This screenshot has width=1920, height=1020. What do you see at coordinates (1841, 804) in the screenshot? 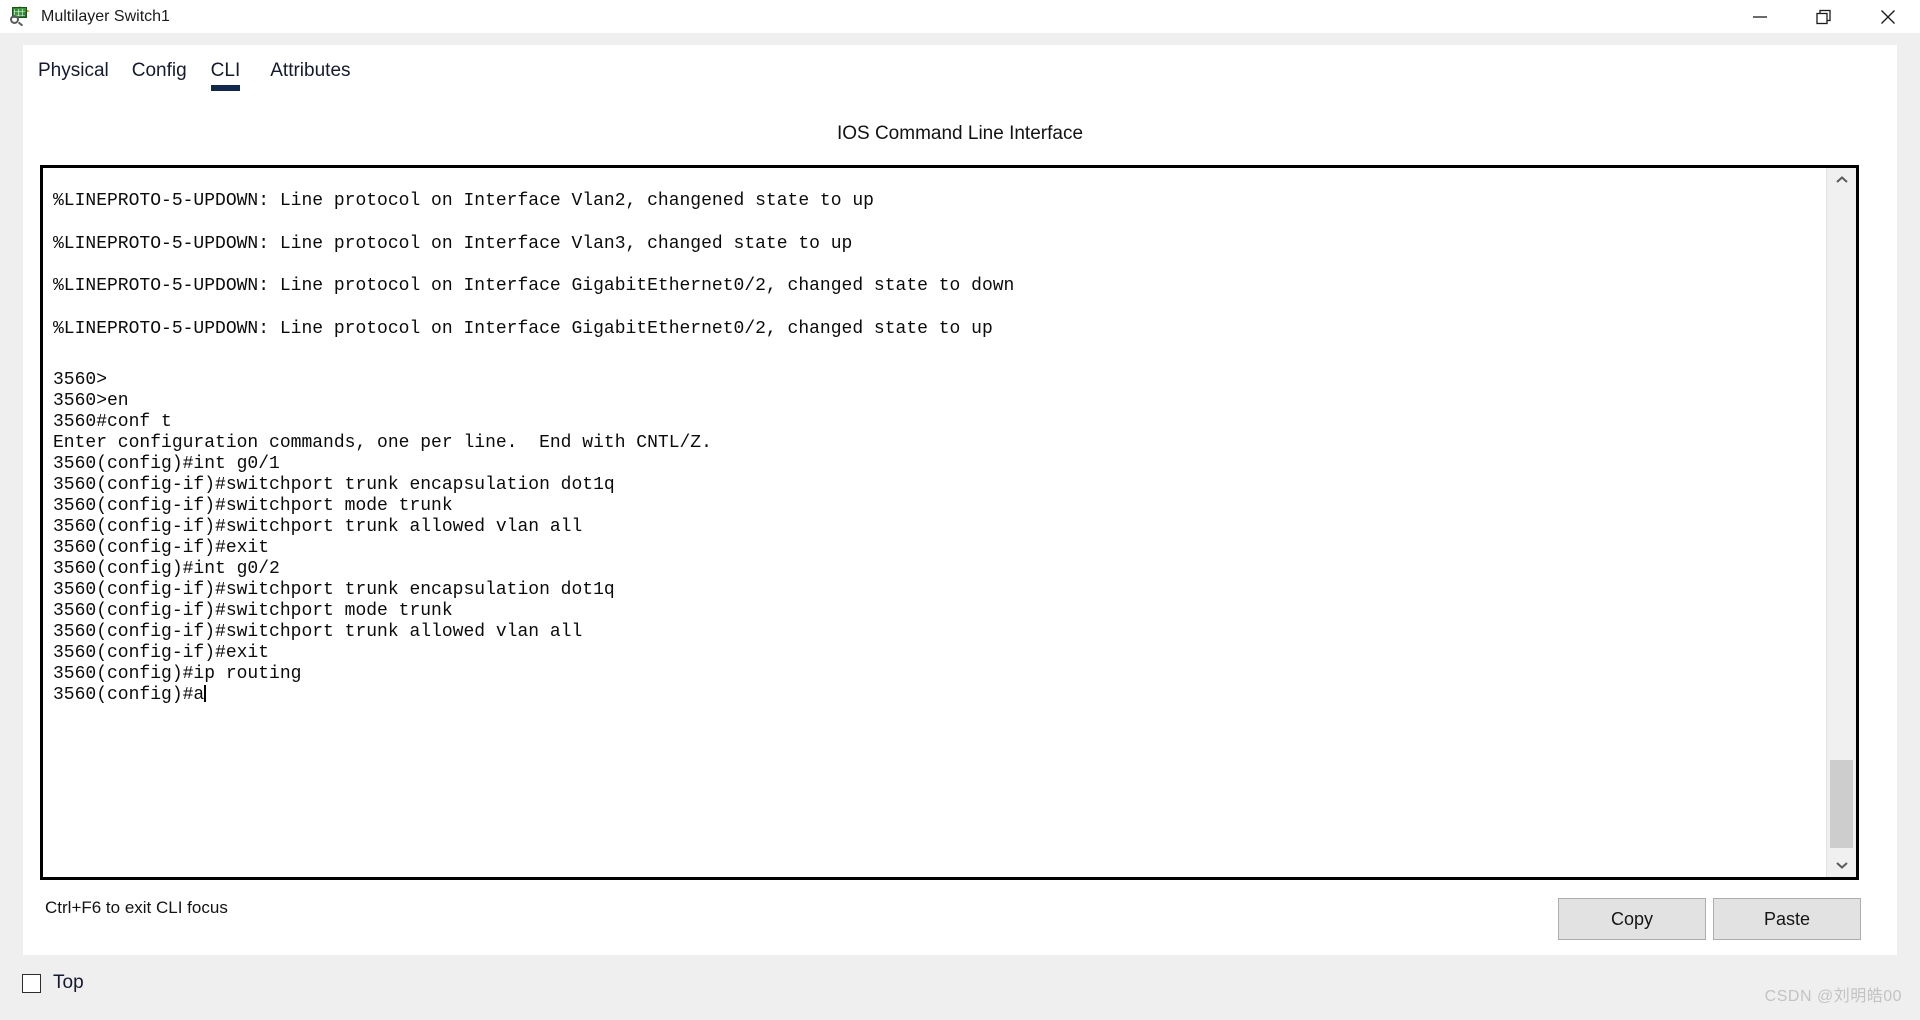
I see `scrollbar-thumb` at bounding box center [1841, 804].